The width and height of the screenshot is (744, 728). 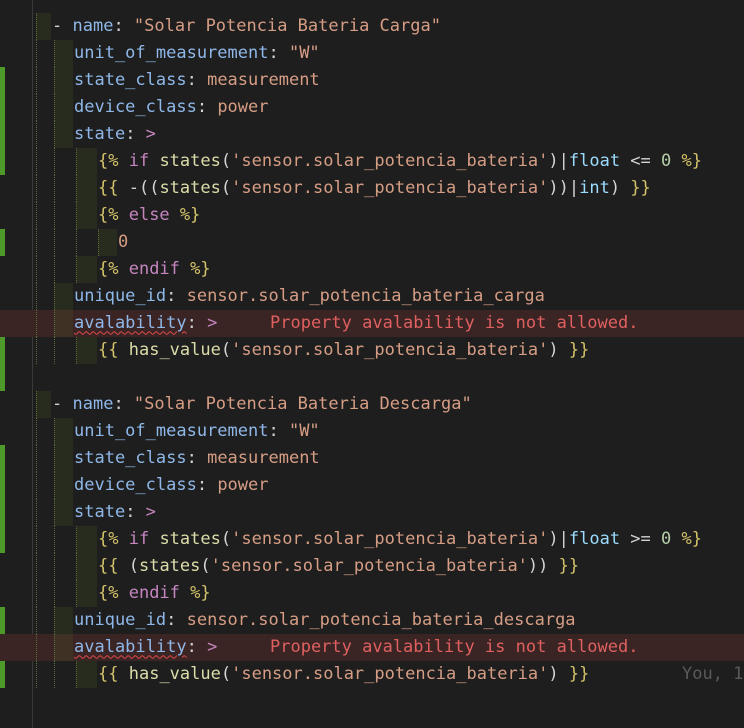 I want to click on code-token: endif, so click(x=154, y=592).